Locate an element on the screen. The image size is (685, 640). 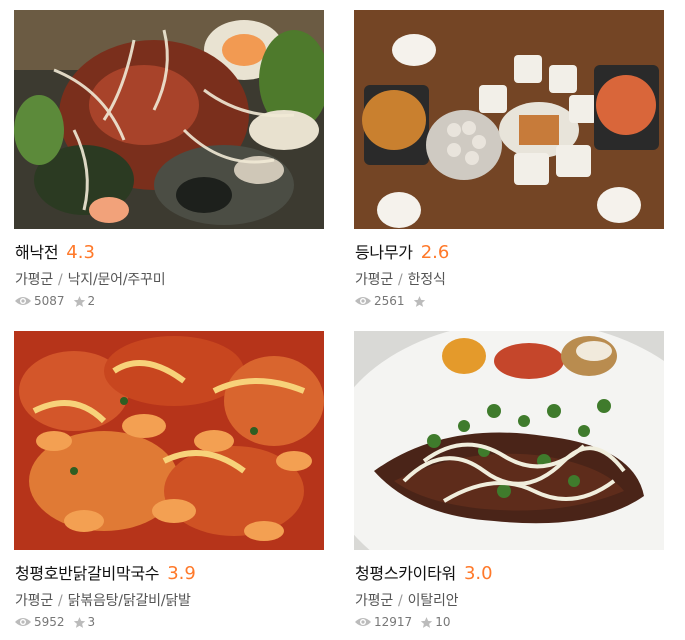
favorites-stat: 3 is located at coordinates (84, 622).